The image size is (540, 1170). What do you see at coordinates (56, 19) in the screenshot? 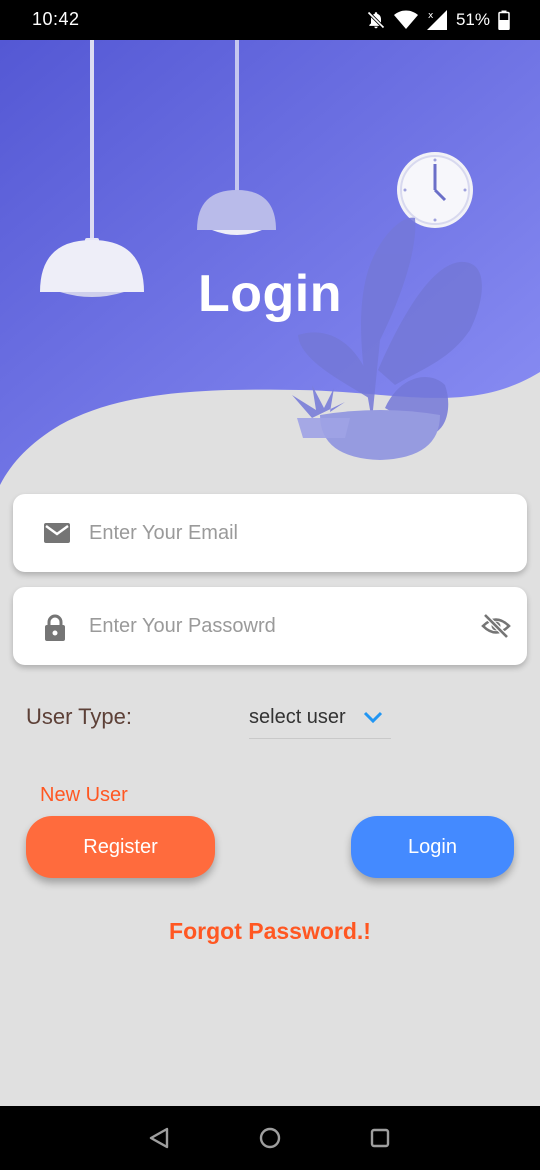
I see `status-time: 10:42` at bounding box center [56, 19].